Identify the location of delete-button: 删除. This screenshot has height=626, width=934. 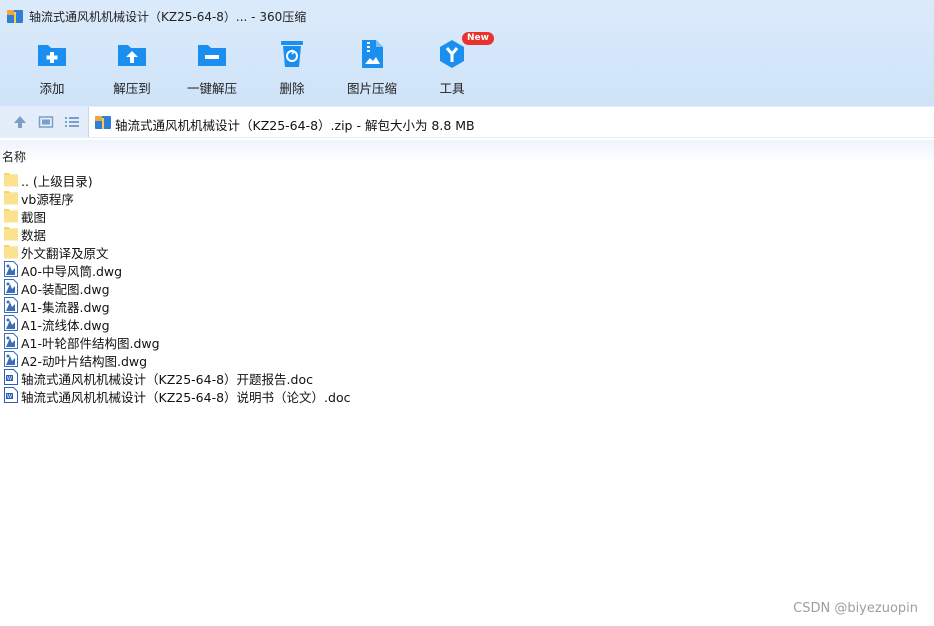
(292, 66).